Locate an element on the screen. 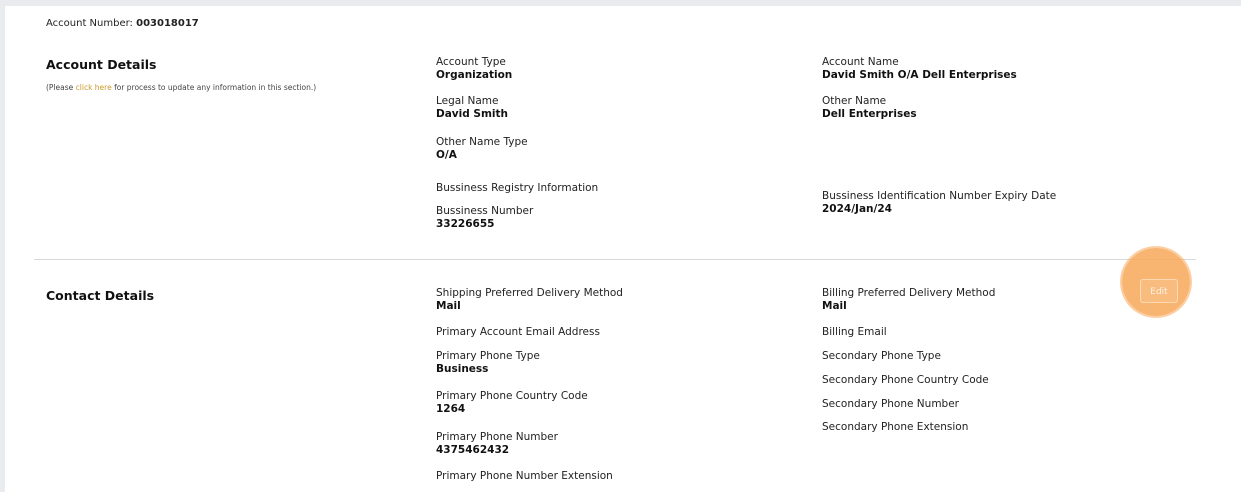 This screenshot has width=1241, height=492. note-prefix: (Please is located at coordinates (60, 87).